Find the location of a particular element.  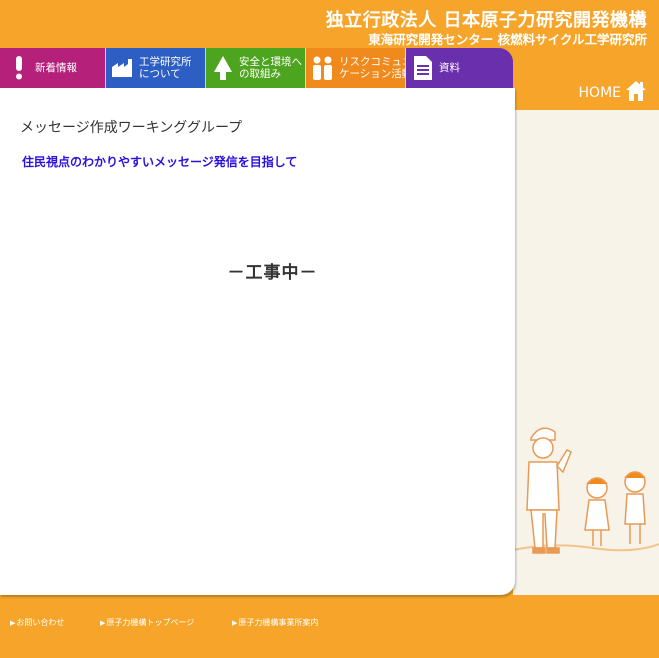

footer-link-contact: ▶お問い合わせ is located at coordinates (37, 622).